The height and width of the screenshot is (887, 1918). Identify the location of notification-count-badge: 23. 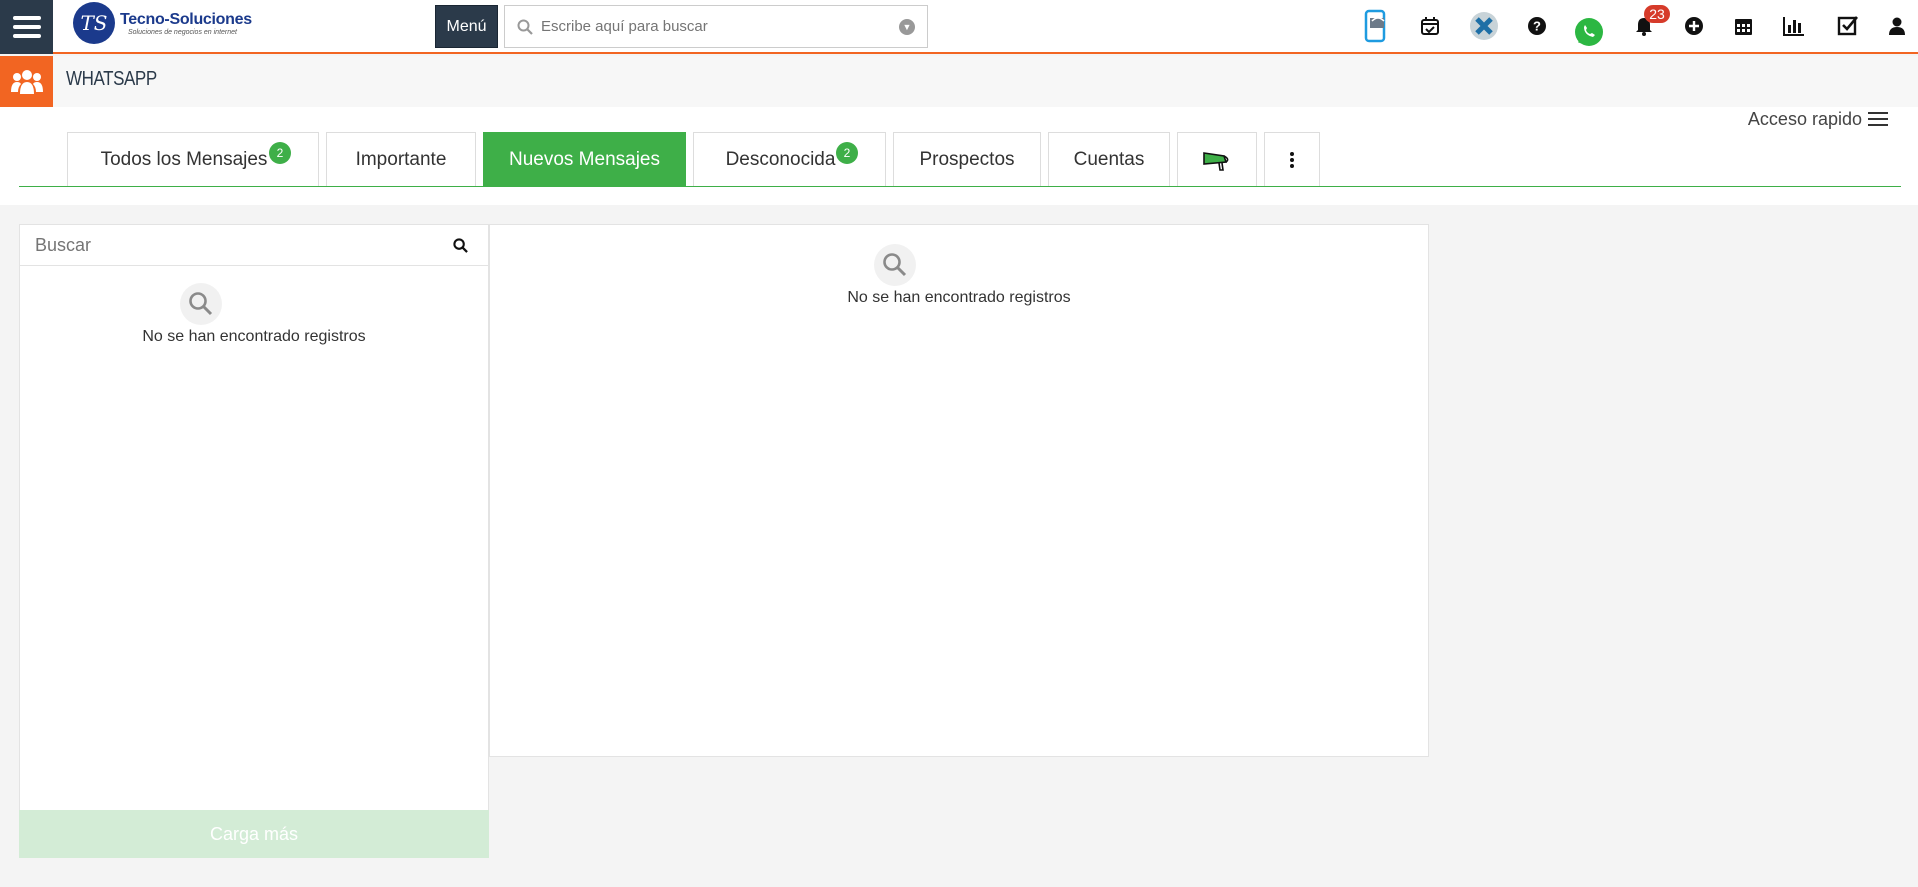
(1657, 14).